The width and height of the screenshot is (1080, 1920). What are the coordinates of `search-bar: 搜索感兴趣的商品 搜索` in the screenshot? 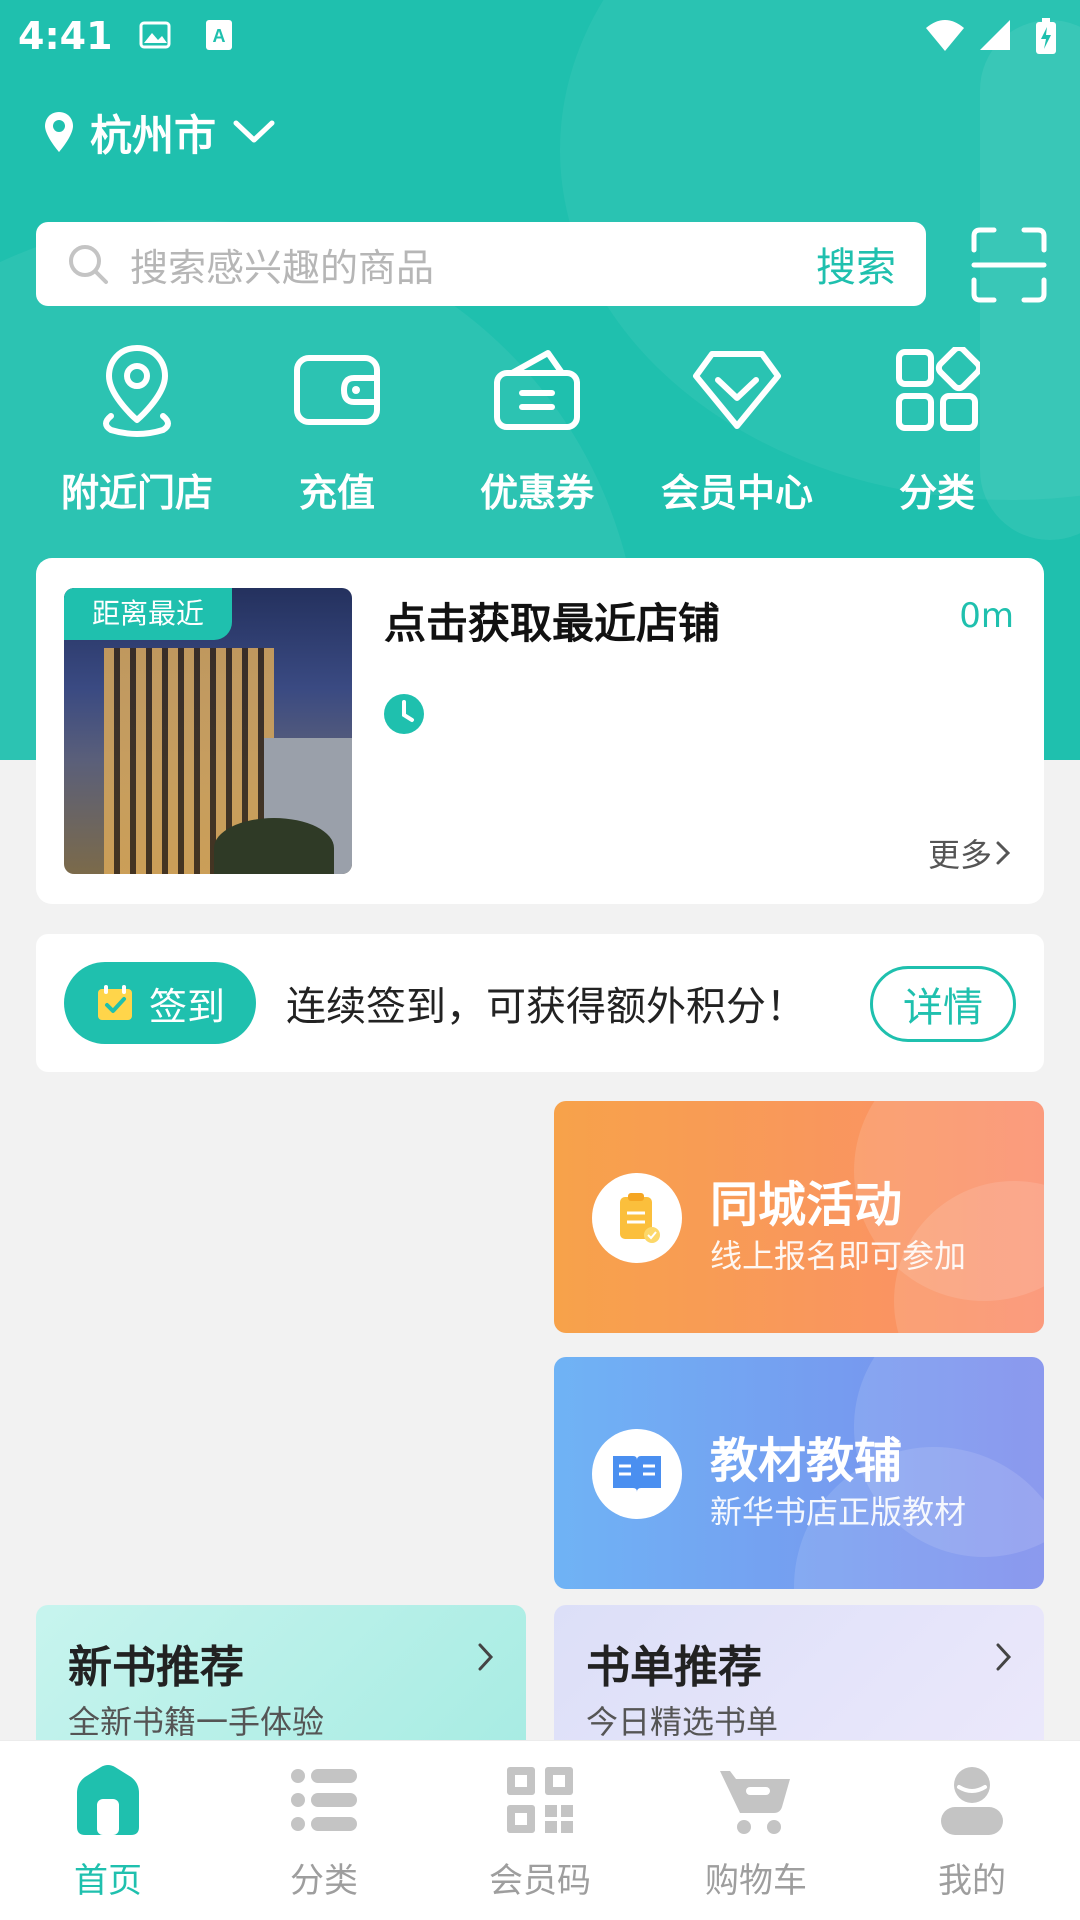 It's located at (481, 264).